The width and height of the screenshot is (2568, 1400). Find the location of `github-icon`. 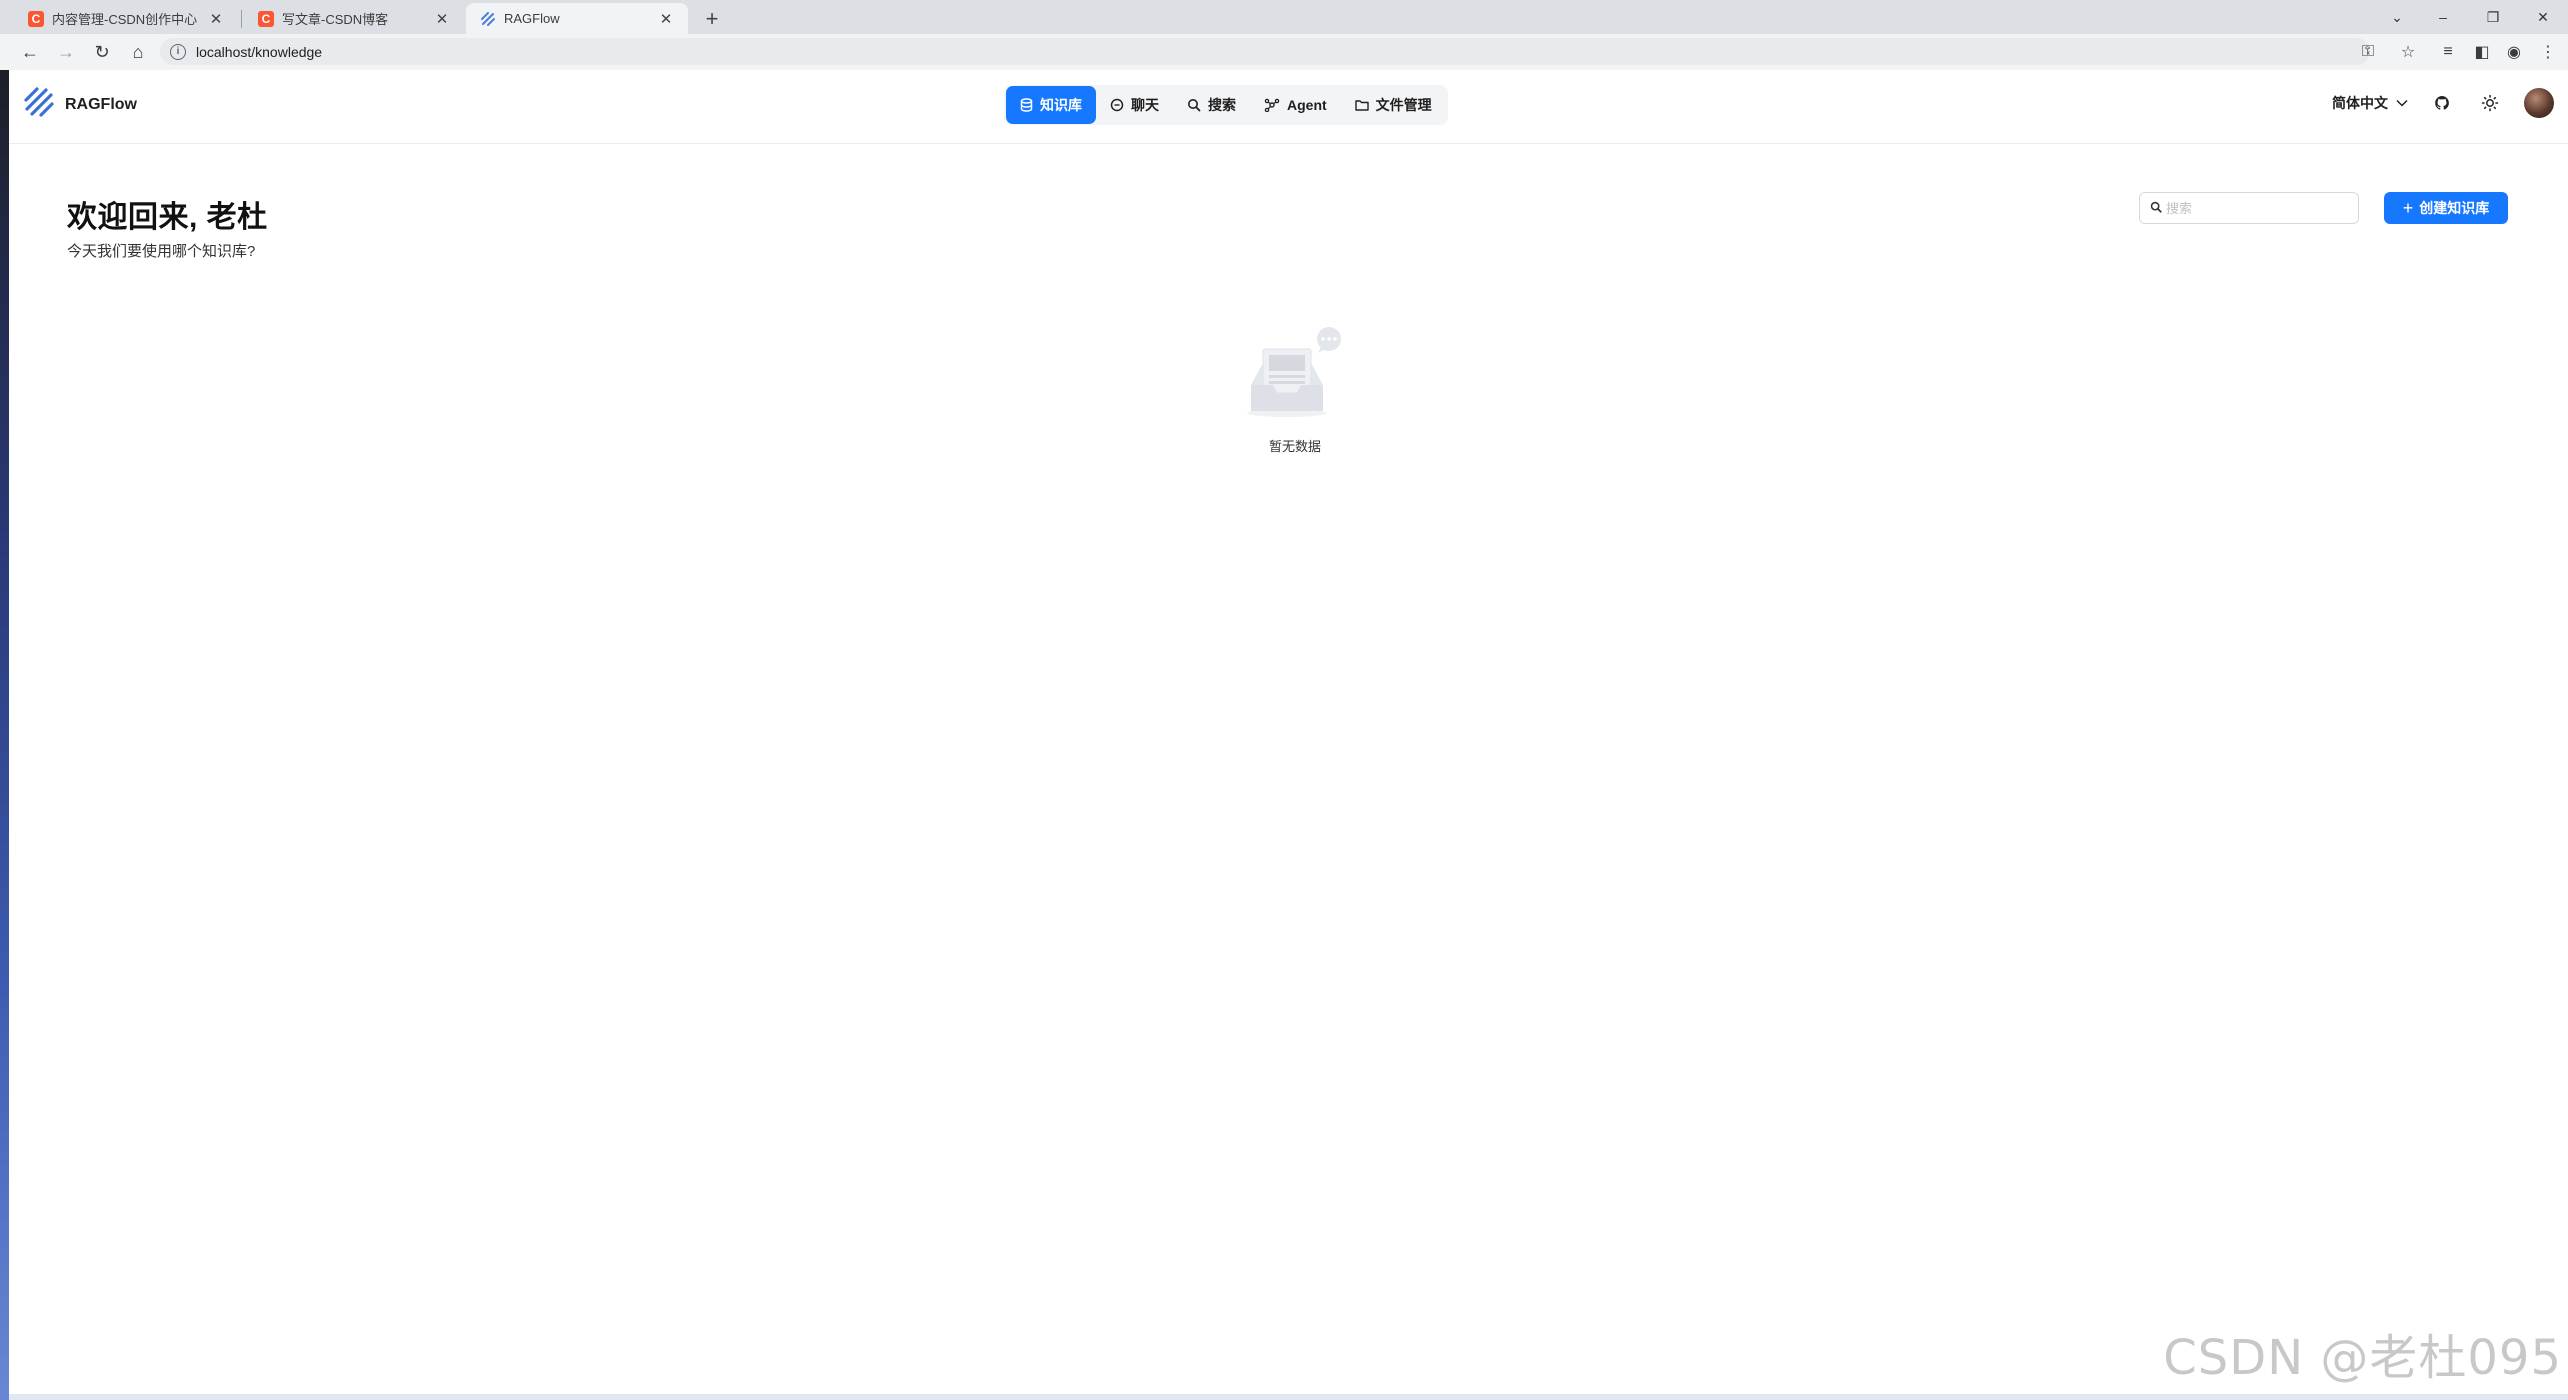

github-icon is located at coordinates (2442, 103).